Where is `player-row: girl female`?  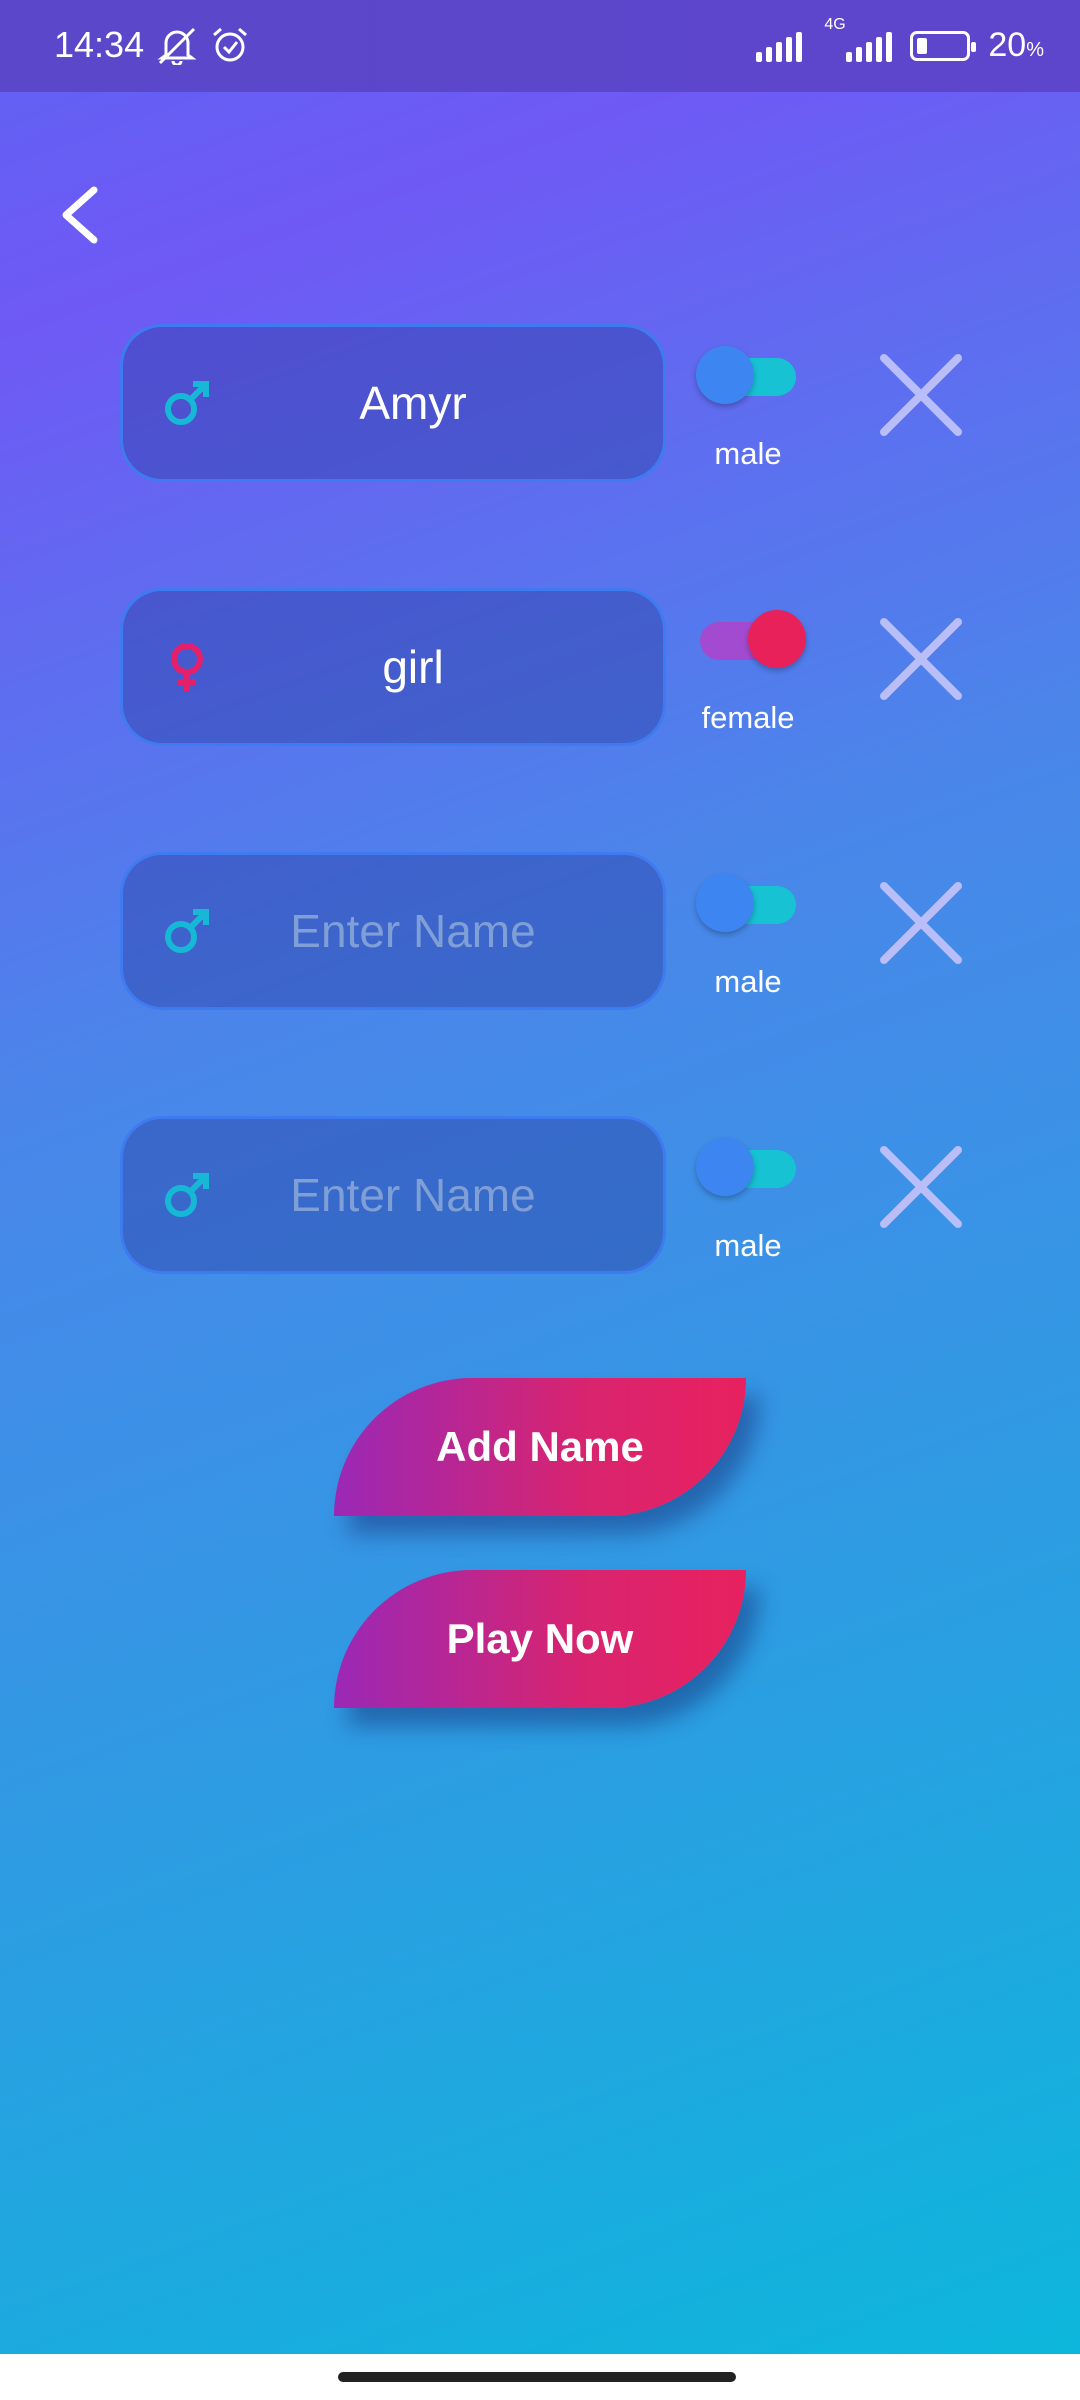 player-row: girl female is located at coordinates (540, 668).